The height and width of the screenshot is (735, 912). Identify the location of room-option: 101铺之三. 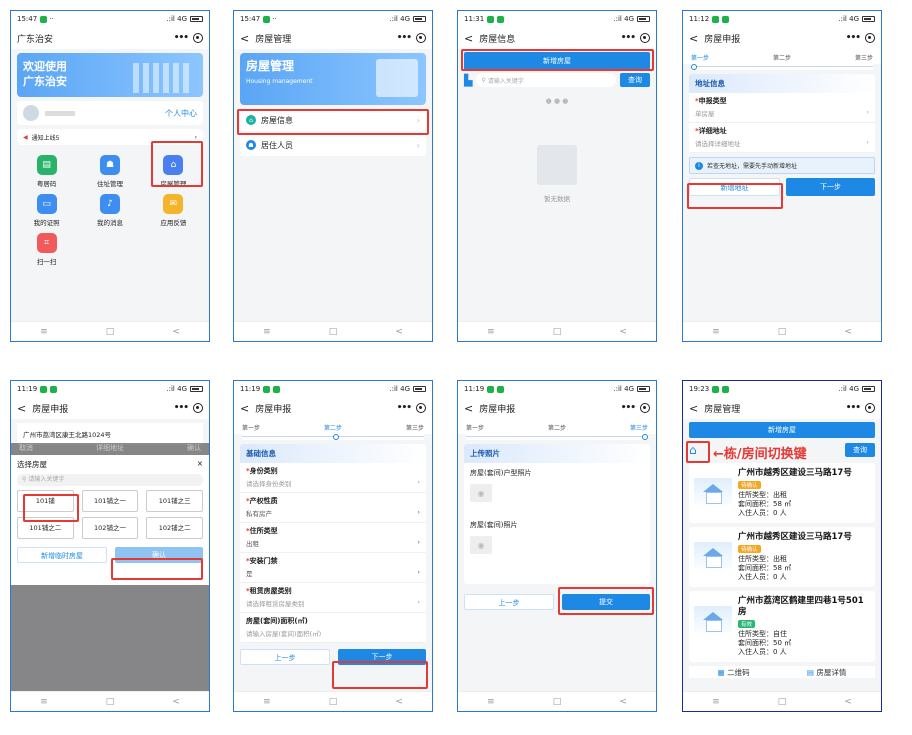
(174, 501).